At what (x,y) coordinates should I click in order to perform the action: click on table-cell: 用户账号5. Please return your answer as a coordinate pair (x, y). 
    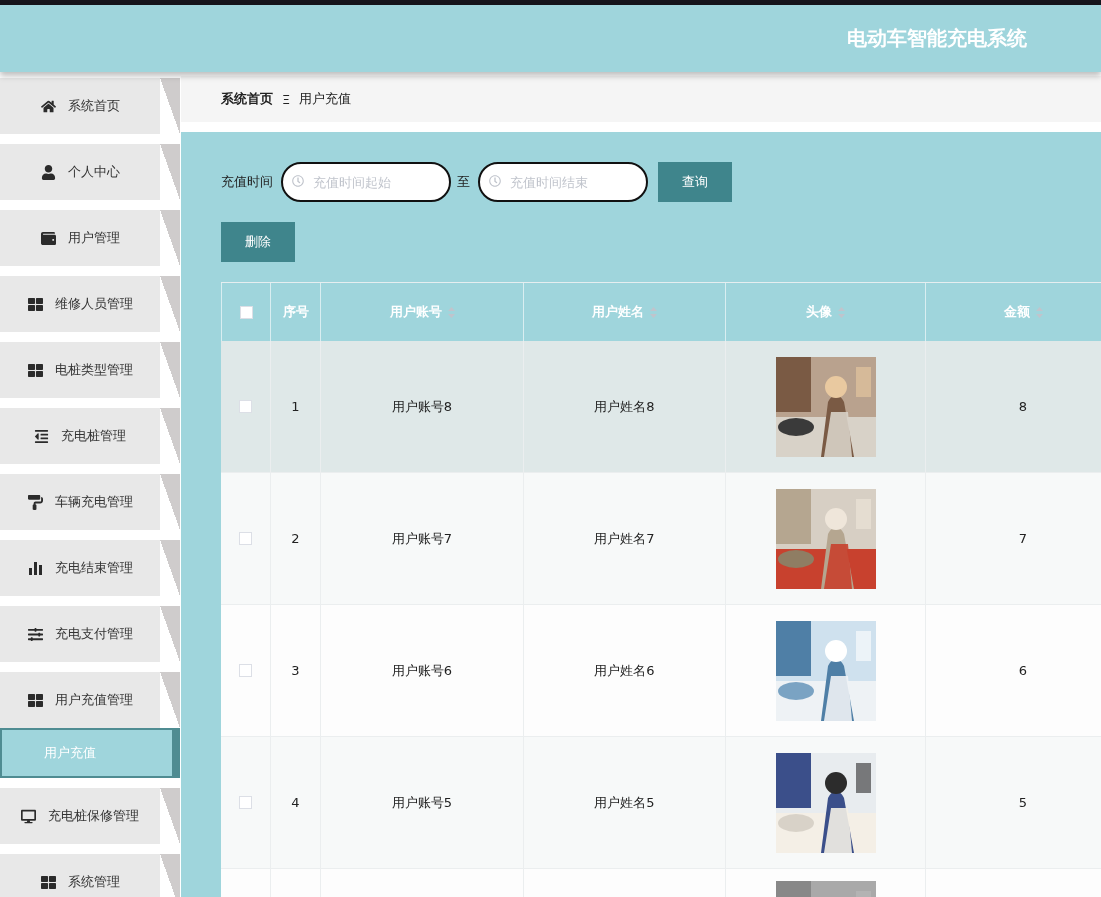
    Looking at the image, I should click on (422, 802).